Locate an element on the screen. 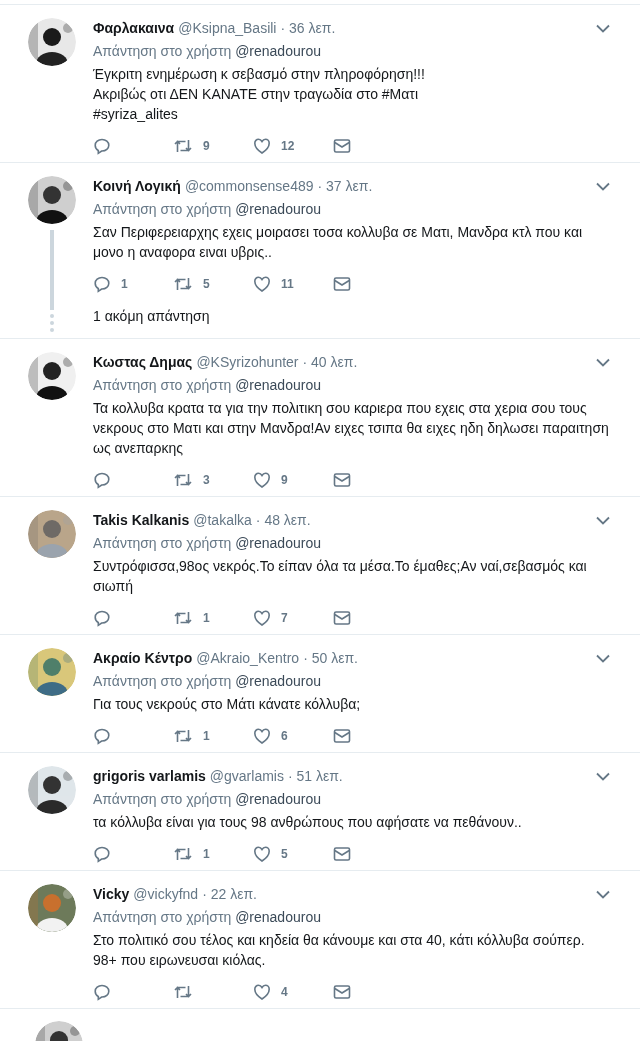 The height and width of the screenshot is (1043, 640). tweet-text: Συντρόφισσα,98ος νεκρός.Το είπαν όλα τα μέσα.Το έμαθες;Αν ναί,σεβασμός και σιωπή is located at coordinates (340, 576).